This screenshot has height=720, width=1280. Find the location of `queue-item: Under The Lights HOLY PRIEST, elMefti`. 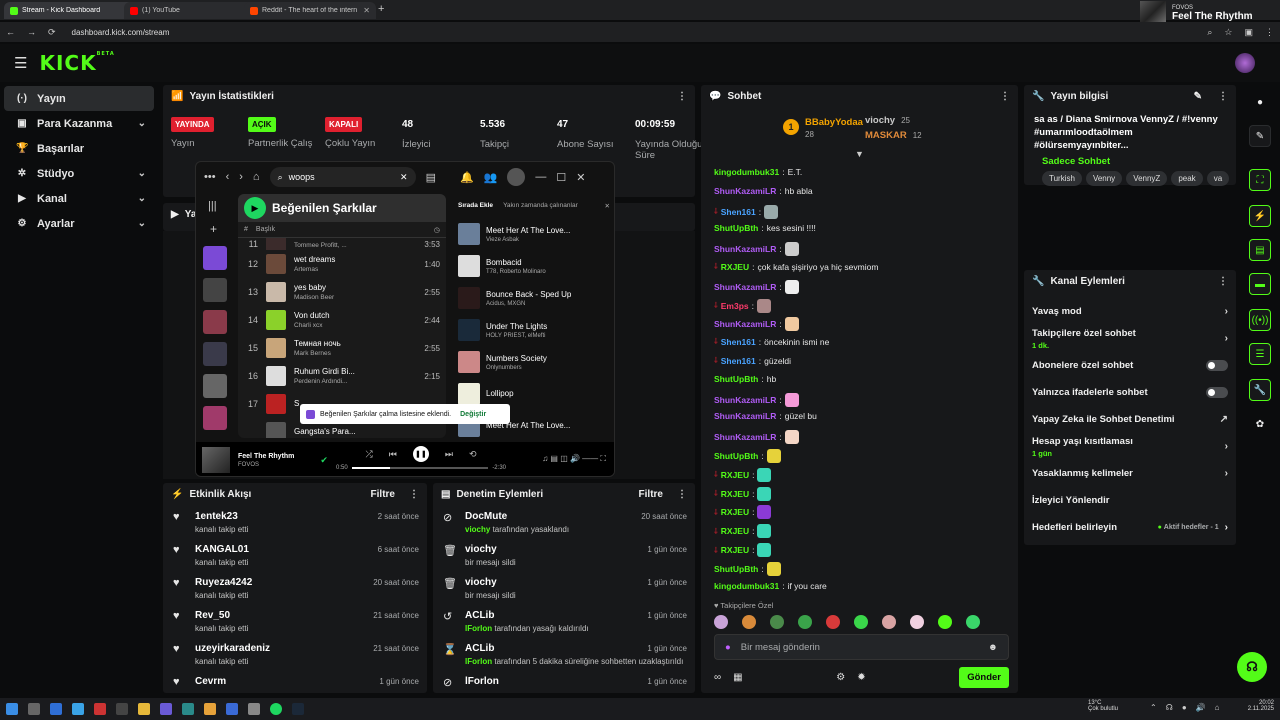

queue-item: Under The Lights HOLY PRIEST, elMefti is located at coordinates (533, 330).